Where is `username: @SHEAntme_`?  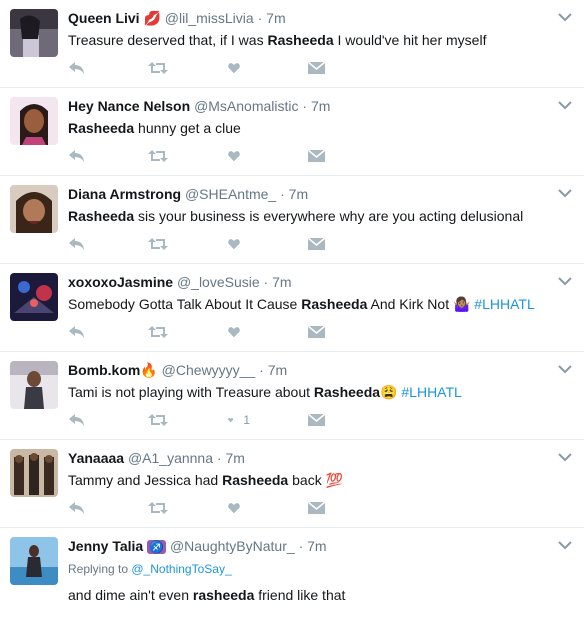
username: @SHEAntme_ is located at coordinates (230, 194).